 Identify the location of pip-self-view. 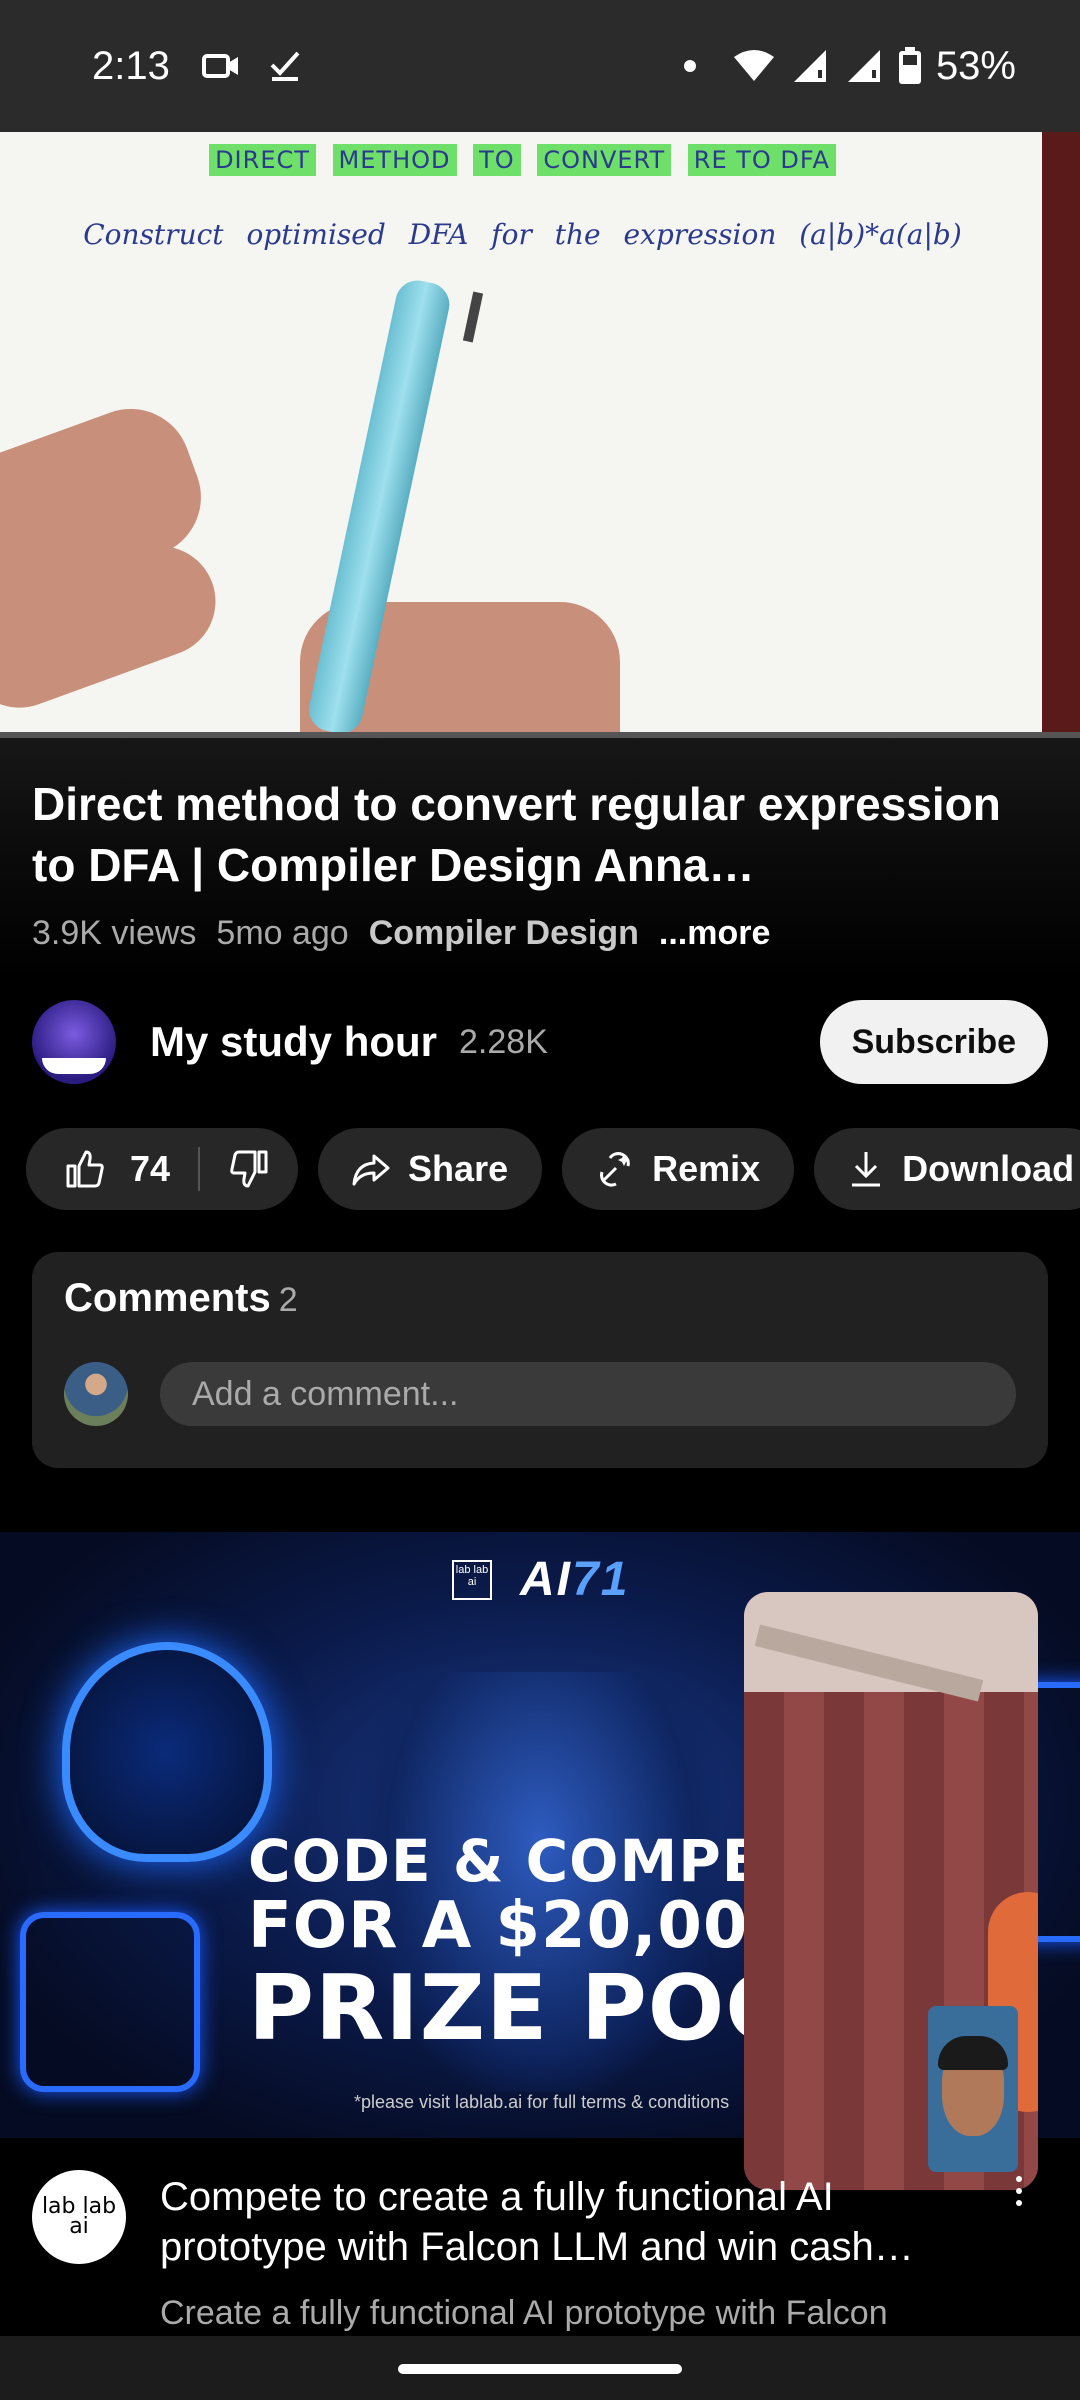
(973, 2089).